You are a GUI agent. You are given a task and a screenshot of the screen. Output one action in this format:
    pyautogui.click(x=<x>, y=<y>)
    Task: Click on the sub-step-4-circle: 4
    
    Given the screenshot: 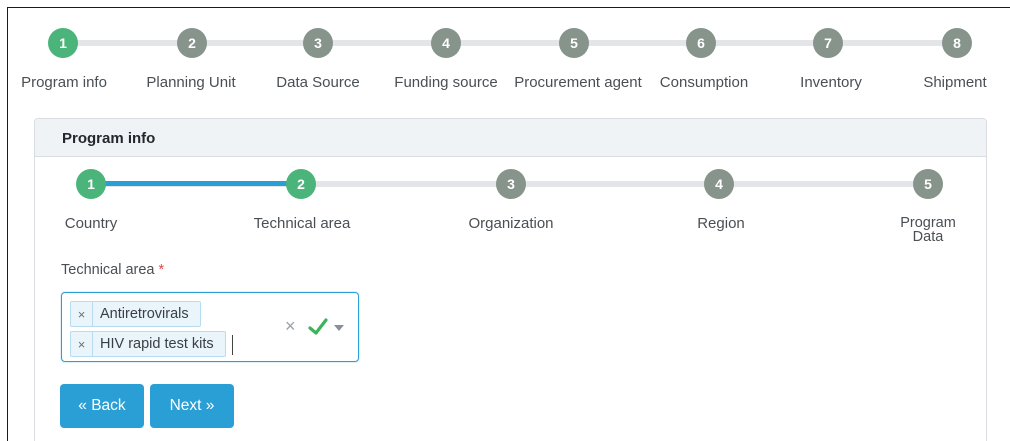 What is the action you would take?
    pyautogui.click(x=719, y=184)
    